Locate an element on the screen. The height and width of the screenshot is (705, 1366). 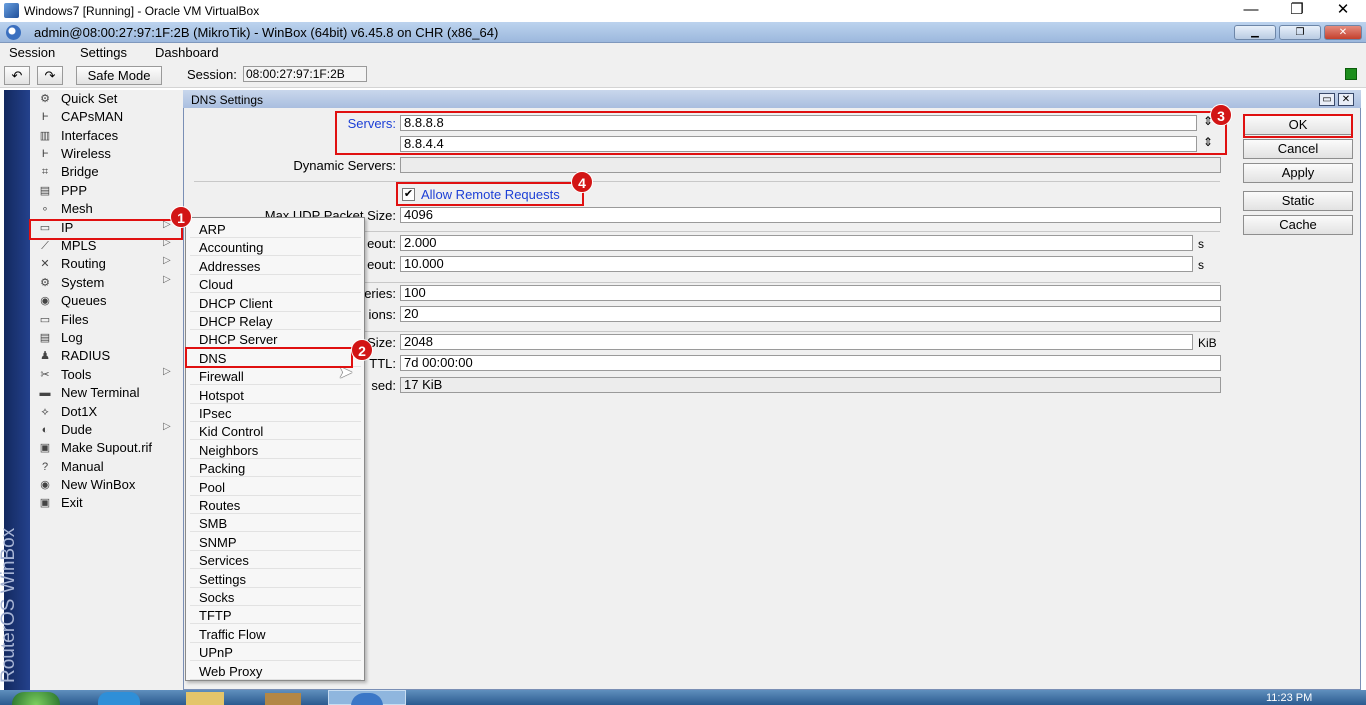
highlight-servers is located at coordinates (781, 133).